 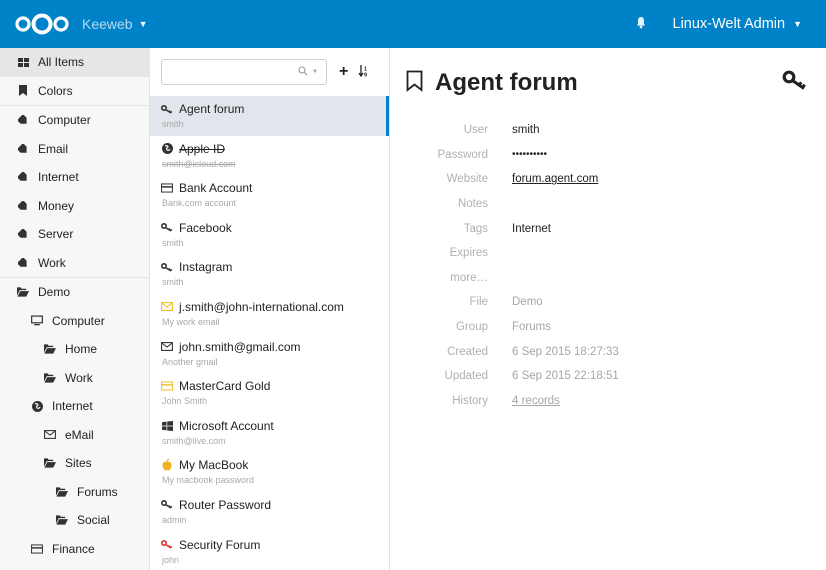 What do you see at coordinates (608, 179) in the screenshot?
I see `field-website: Website forum.agent.com` at bounding box center [608, 179].